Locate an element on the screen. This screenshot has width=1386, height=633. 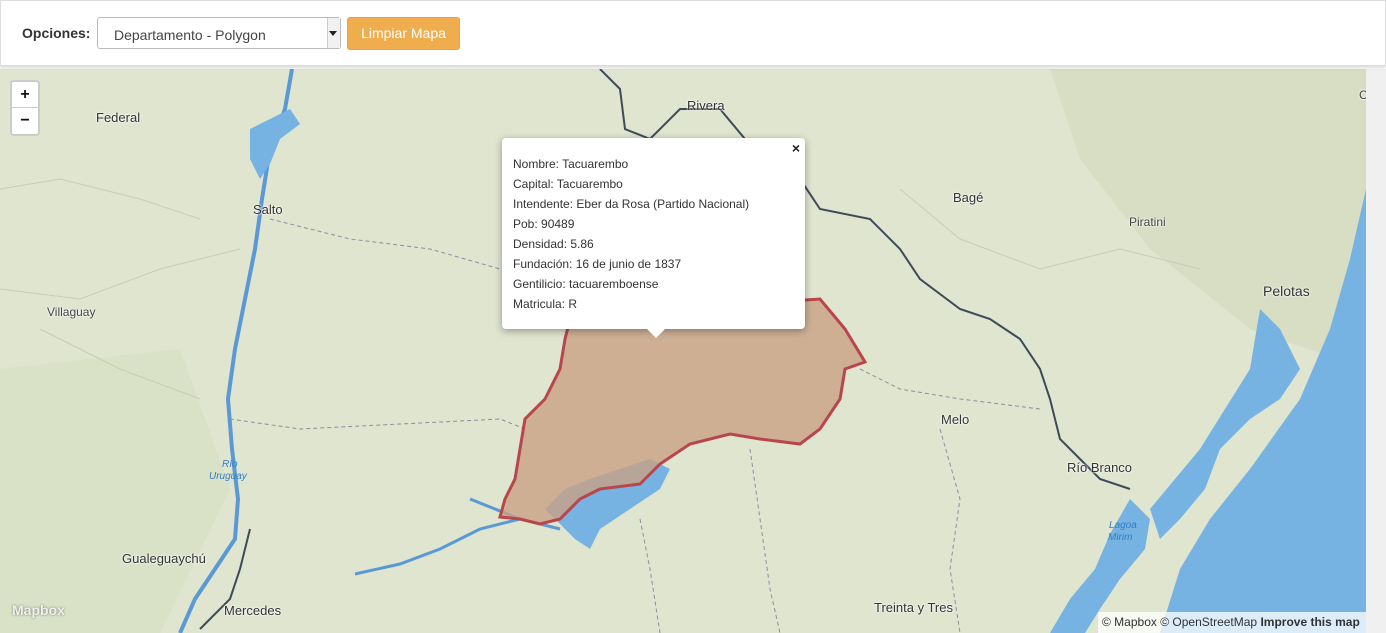
zoom-in-button: + is located at coordinates (25, 95).